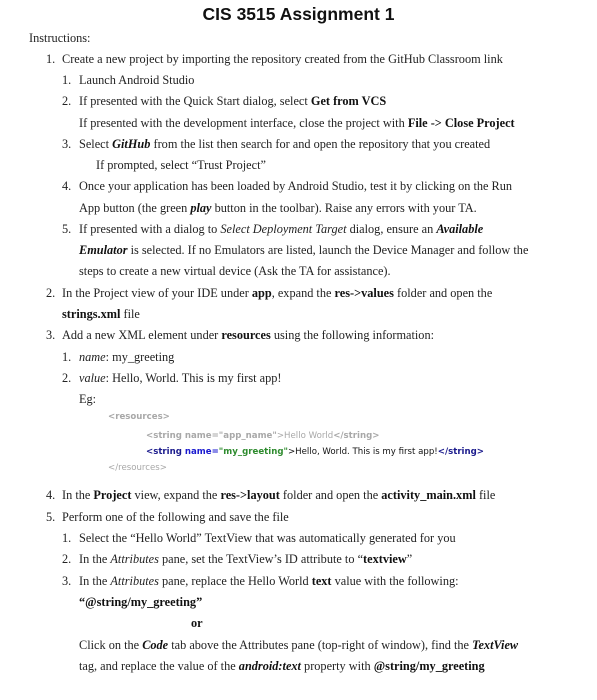 The width and height of the screenshot is (597, 700). What do you see at coordinates (140, 357) in the screenshot?
I see `text-run: : my_greeting` at bounding box center [140, 357].